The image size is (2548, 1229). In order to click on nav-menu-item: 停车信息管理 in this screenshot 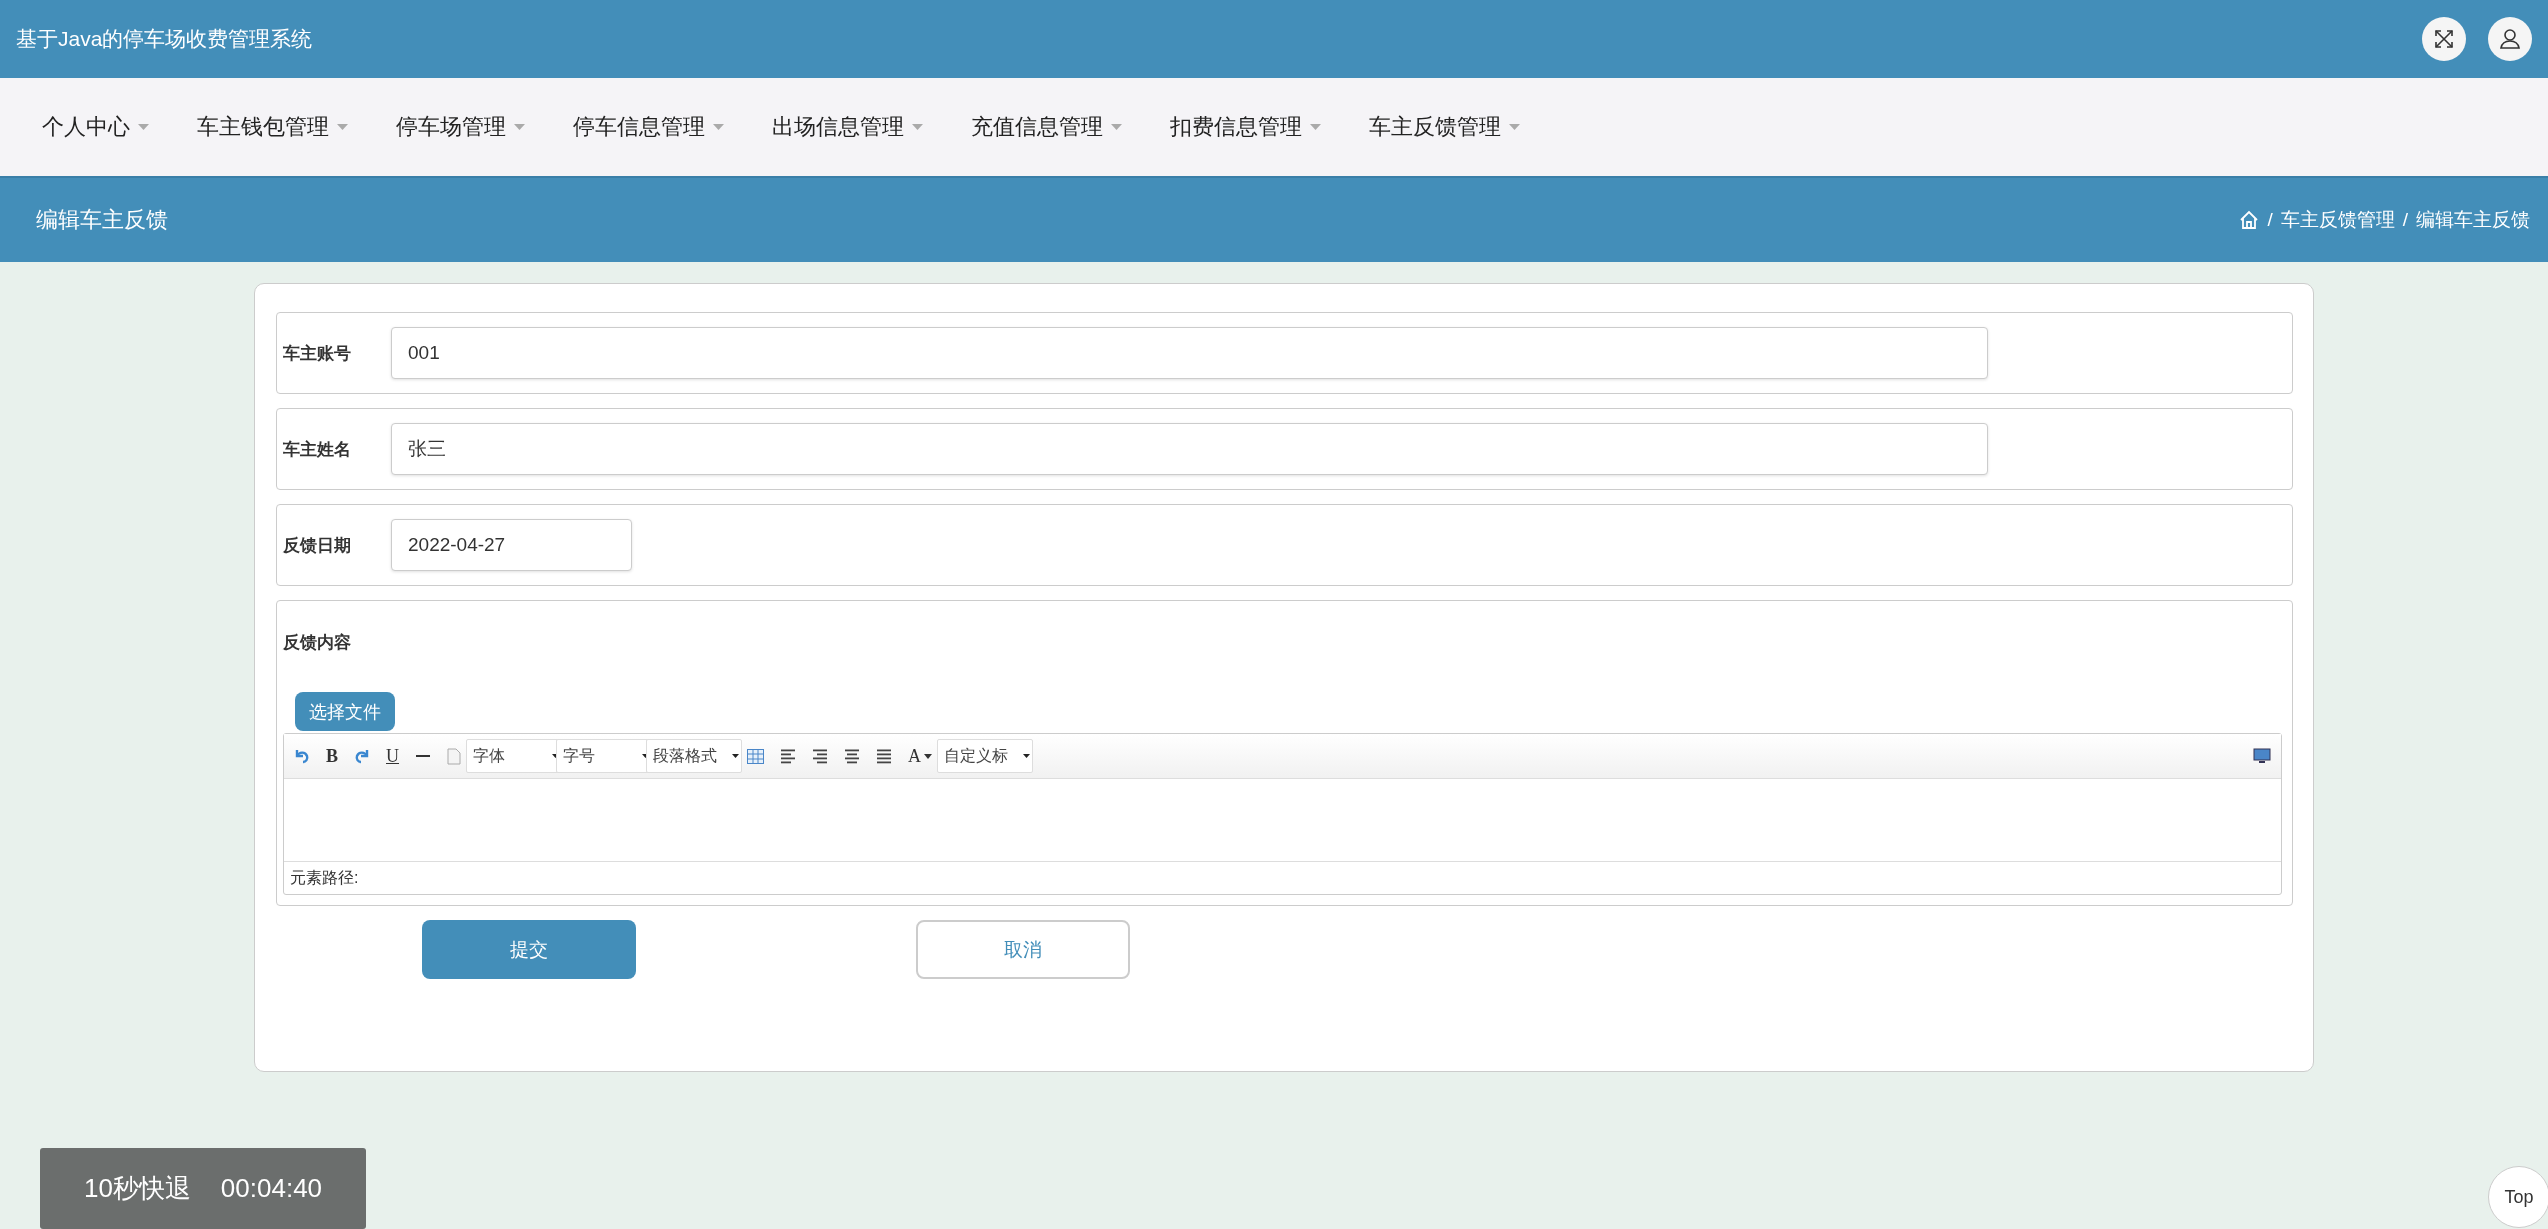, I will do `click(648, 127)`.